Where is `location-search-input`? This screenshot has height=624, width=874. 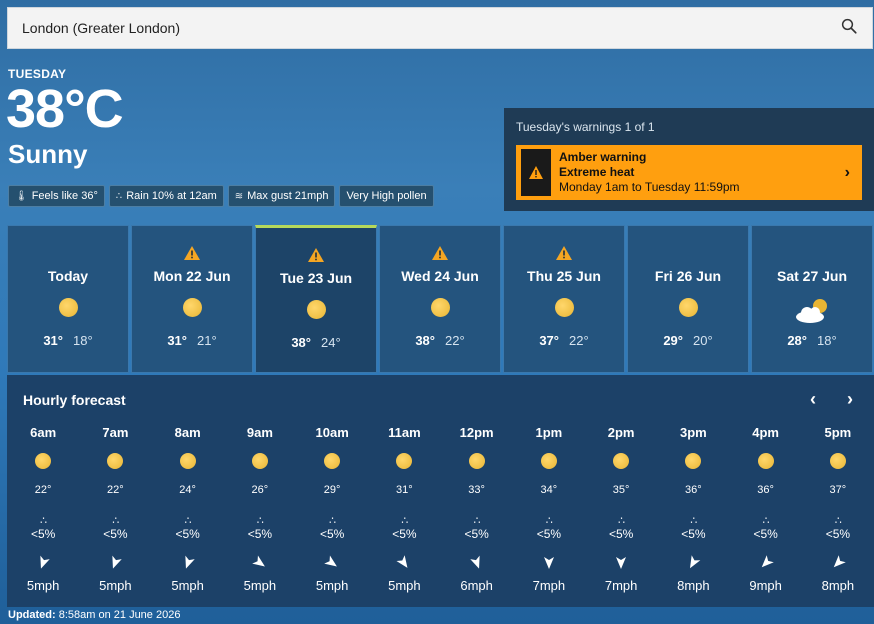 location-search-input is located at coordinates (412, 28).